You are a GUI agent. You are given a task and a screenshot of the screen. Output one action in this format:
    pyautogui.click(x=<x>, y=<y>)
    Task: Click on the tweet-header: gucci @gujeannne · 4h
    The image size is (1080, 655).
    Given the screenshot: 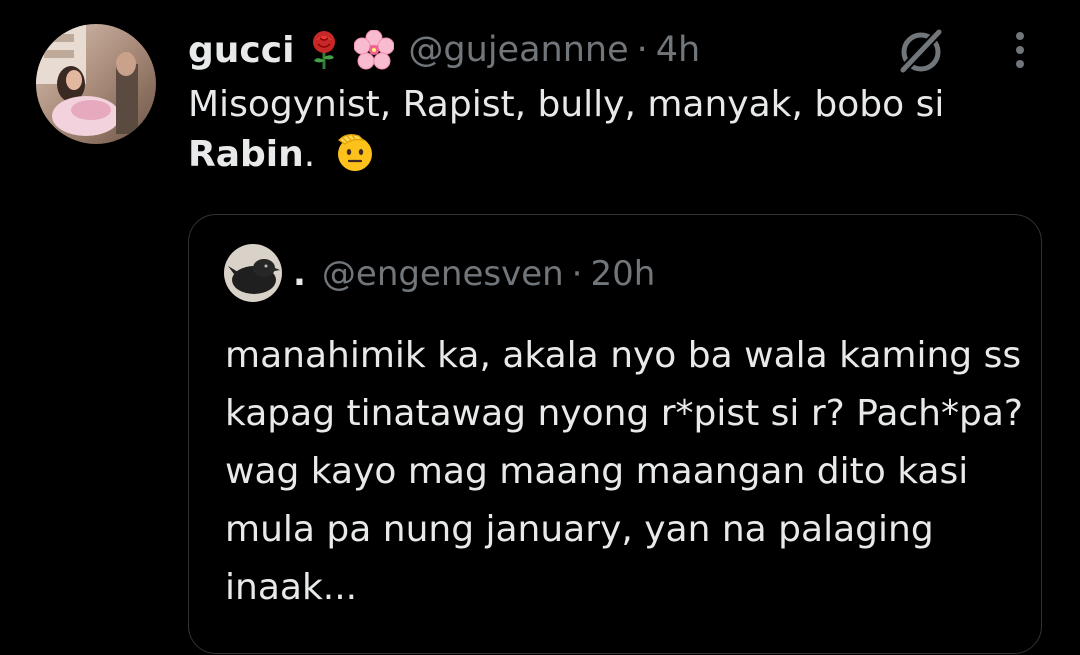 What is the action you would take?
    pyautogui.click(x=444, y=50)
    